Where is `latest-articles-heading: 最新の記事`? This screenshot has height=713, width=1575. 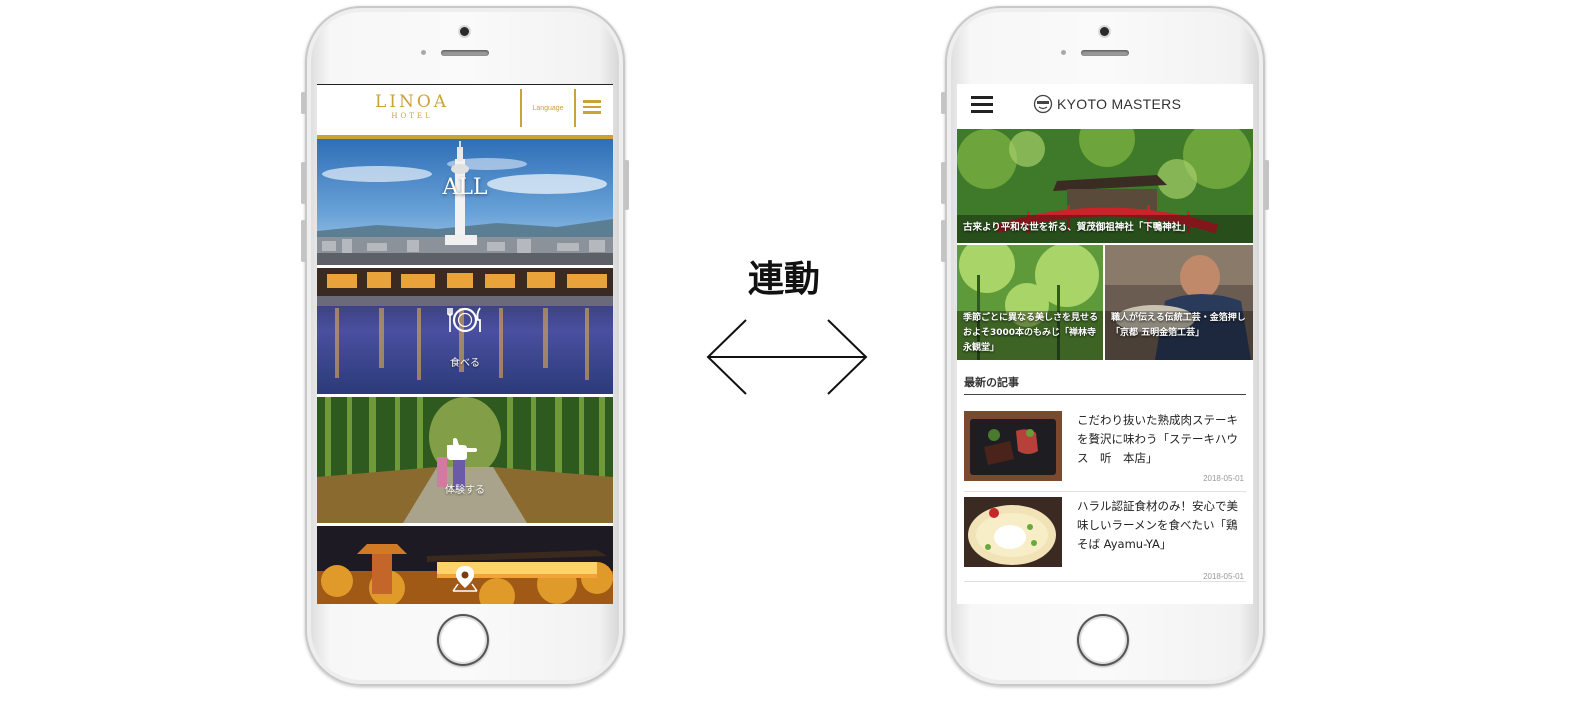 latest-articles-heading: 最新の記事 is located at coordinates (1105, 384).